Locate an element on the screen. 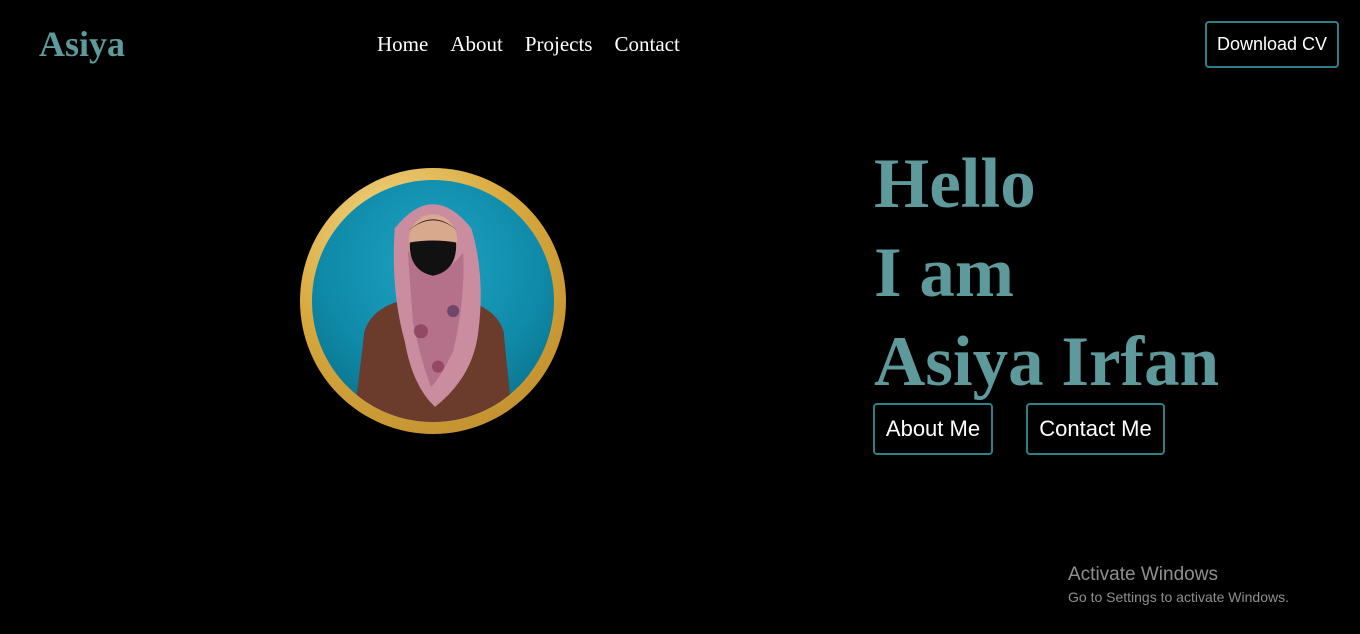 This screenshot has height=634, width=1360. hero-line-name: Asiya Irfan is located at coordinates (1047, 362).